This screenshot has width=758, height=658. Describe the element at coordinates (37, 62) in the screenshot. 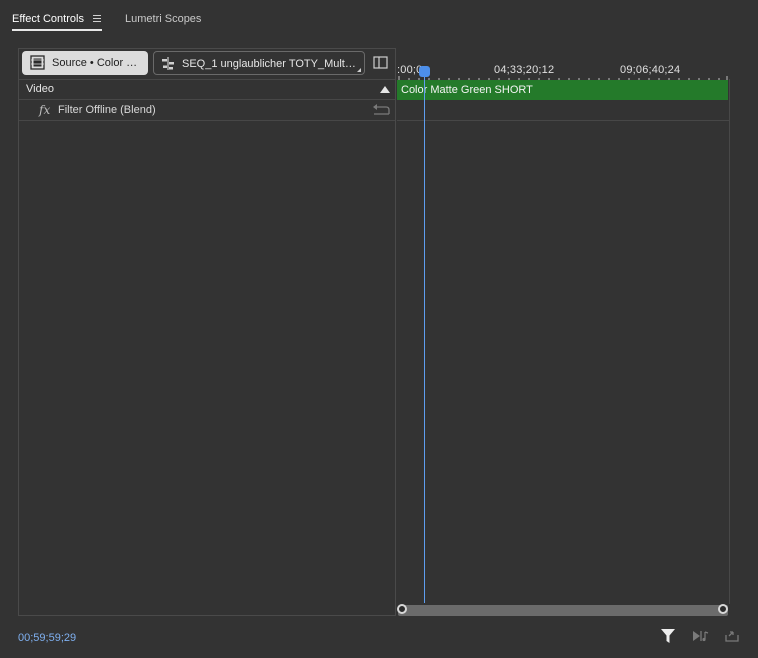

I see `source-clip-icon` at that location.